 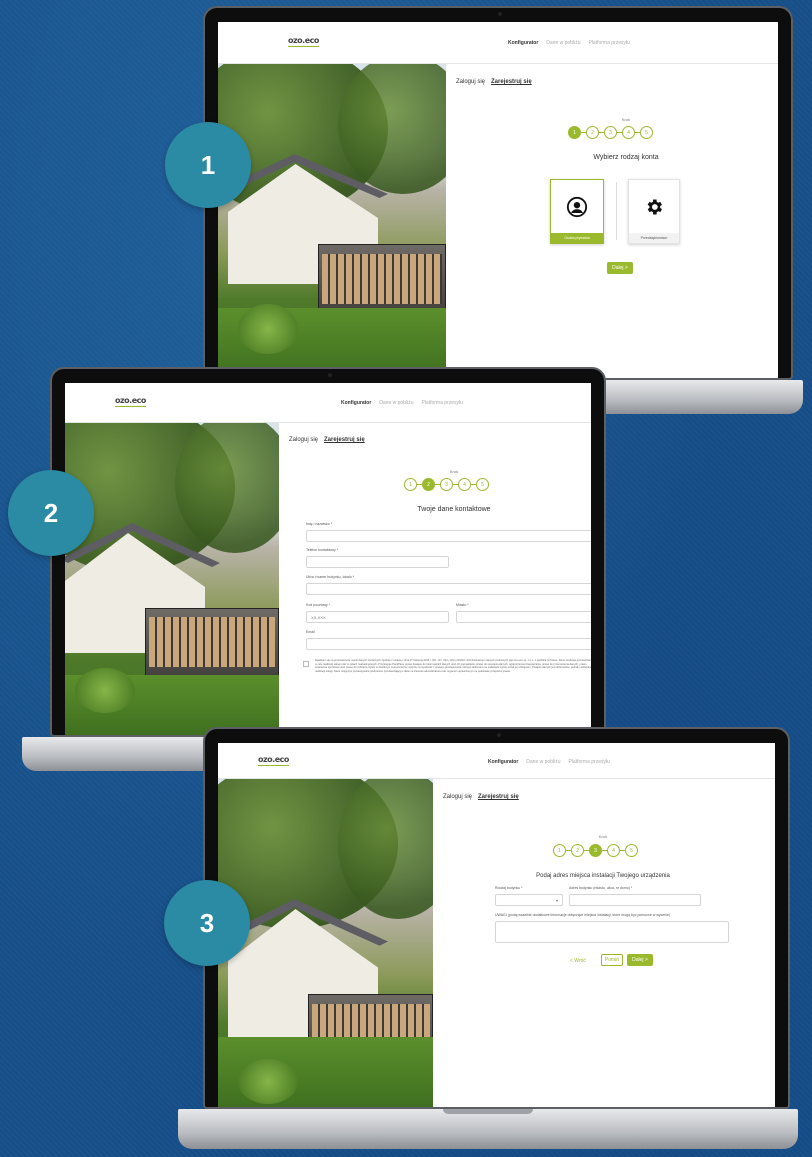 What do you see at coordinates (577, 238) in the screenshot?
I see `card-label: Osoba prywatna` at bounding box center [577, 238].